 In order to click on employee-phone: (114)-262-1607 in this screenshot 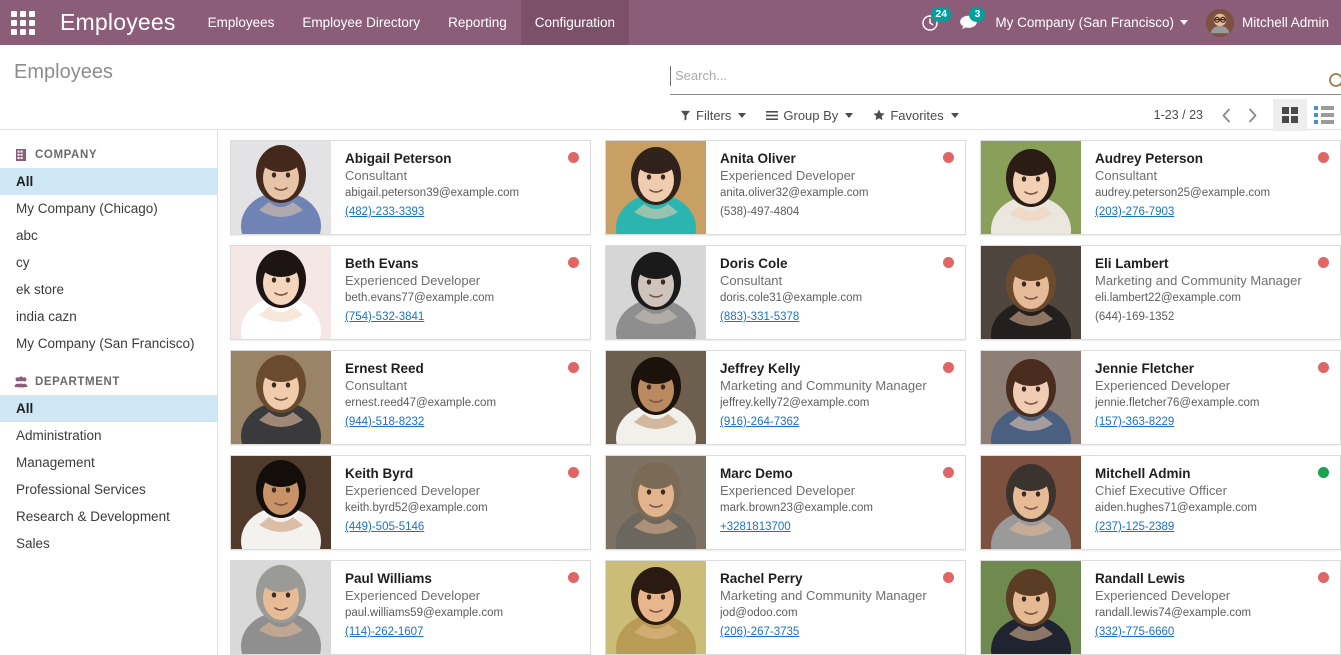, I will do `click(384, 632)`.